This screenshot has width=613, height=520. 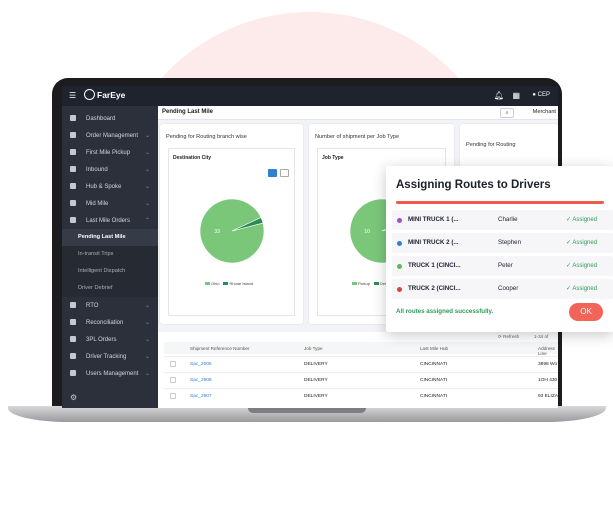 What do you see at coordinates (548, 364) in the screenshot?
I see `table-cell: 3898 Wo` at bounding box center [548, 364].